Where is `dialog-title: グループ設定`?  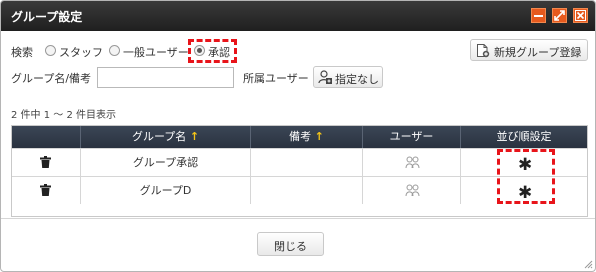 dialog-title: グループ設定 is located at coordinates (47, 17).